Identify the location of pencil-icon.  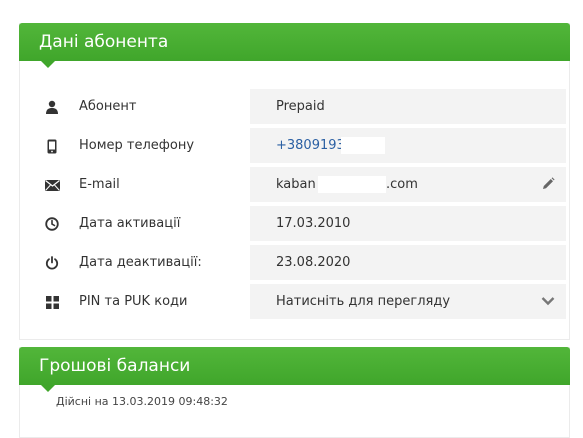
(548, 184).